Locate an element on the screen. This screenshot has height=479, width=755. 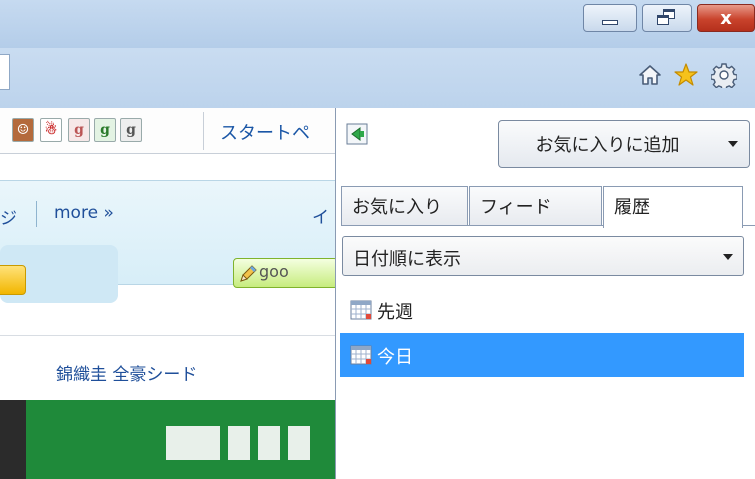
banner-image is located at coordinates (167, 439).